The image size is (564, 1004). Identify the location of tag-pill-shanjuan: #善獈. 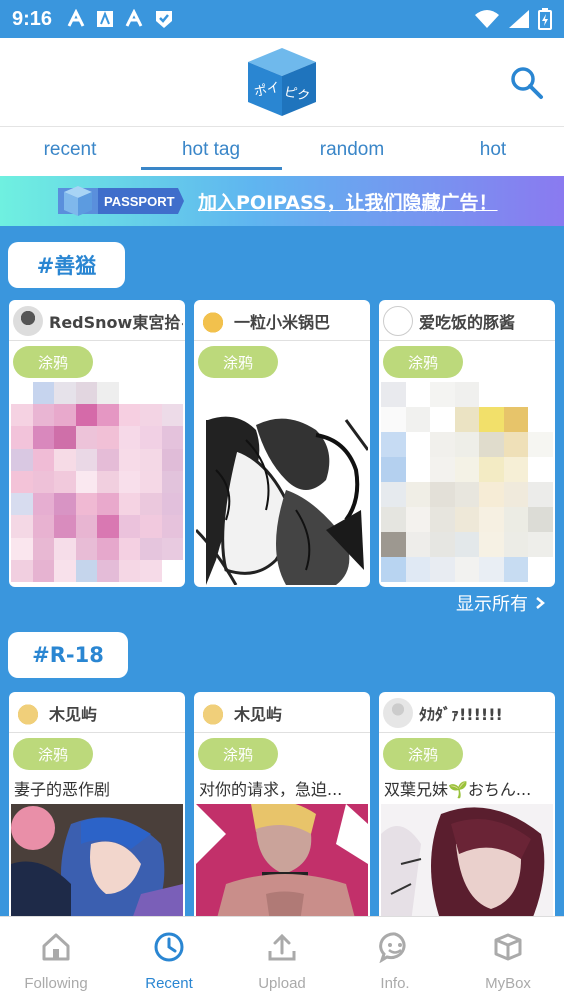
(66, 265).